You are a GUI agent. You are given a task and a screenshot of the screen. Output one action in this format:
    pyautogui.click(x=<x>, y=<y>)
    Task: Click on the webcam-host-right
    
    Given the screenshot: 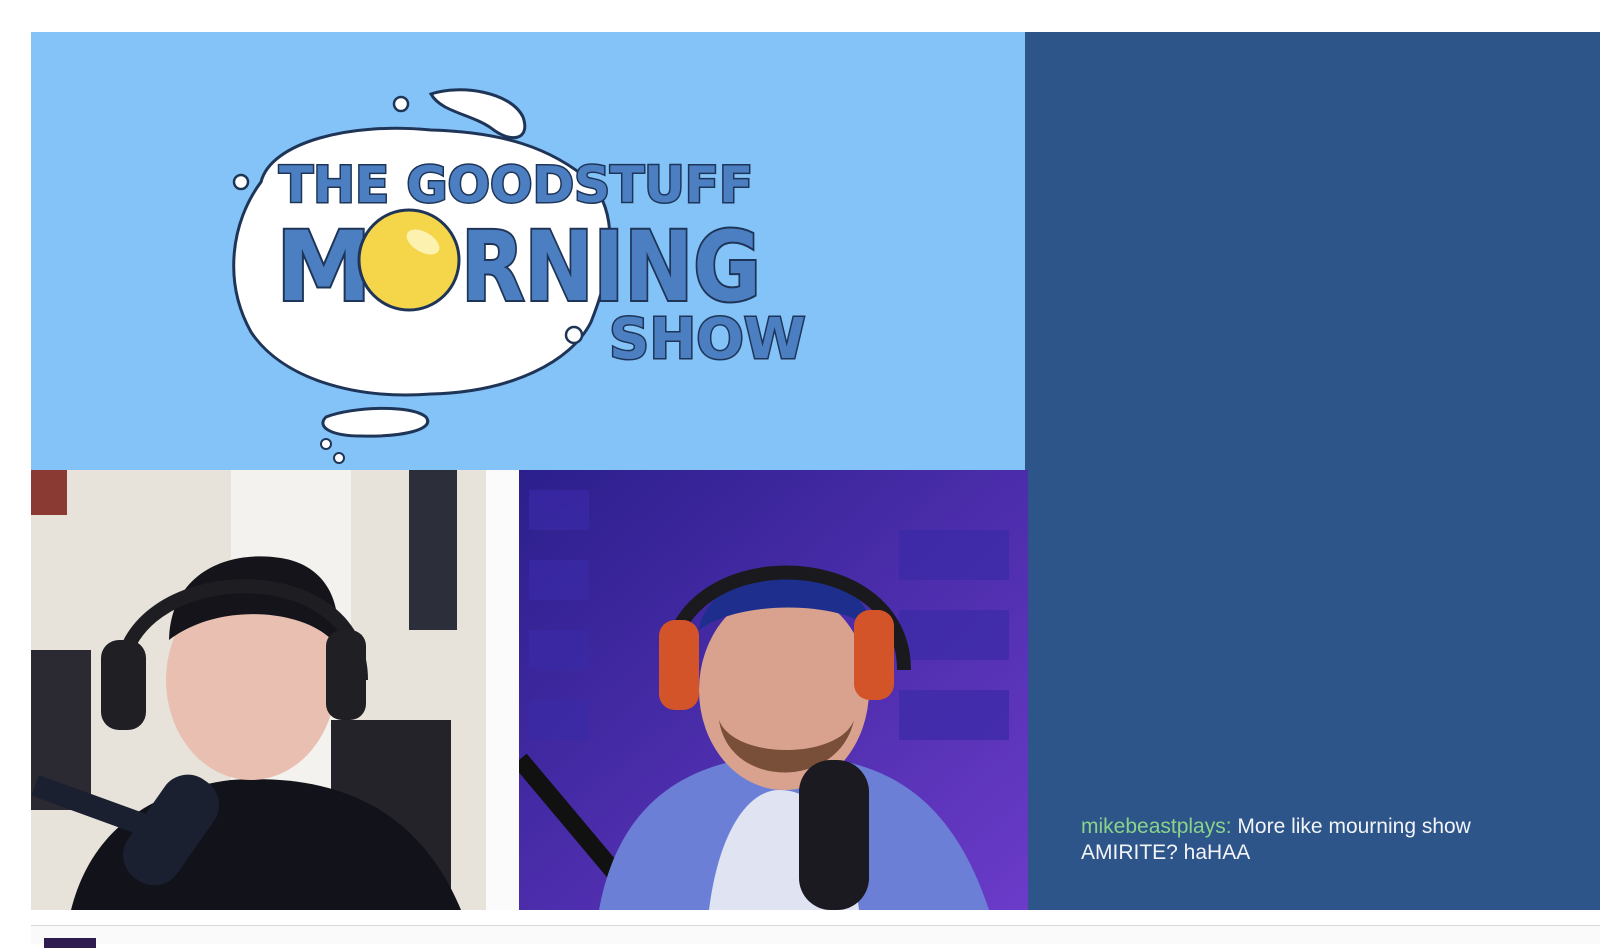 What is the action you would take?
    pyautogui.click(x=773, y=690)
    